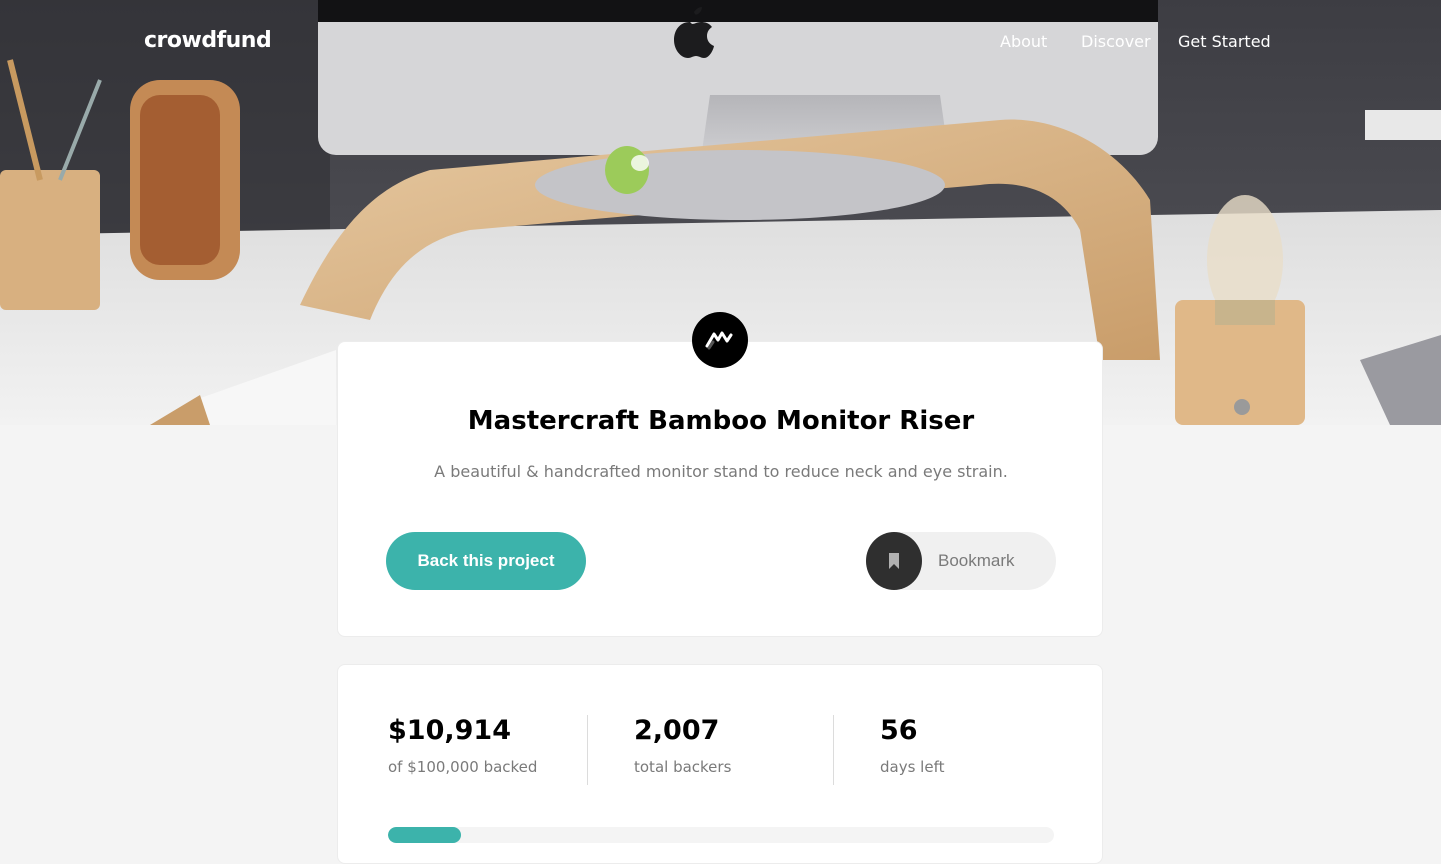  I want to click on stat-days: 56 days left, so click(912, 745).